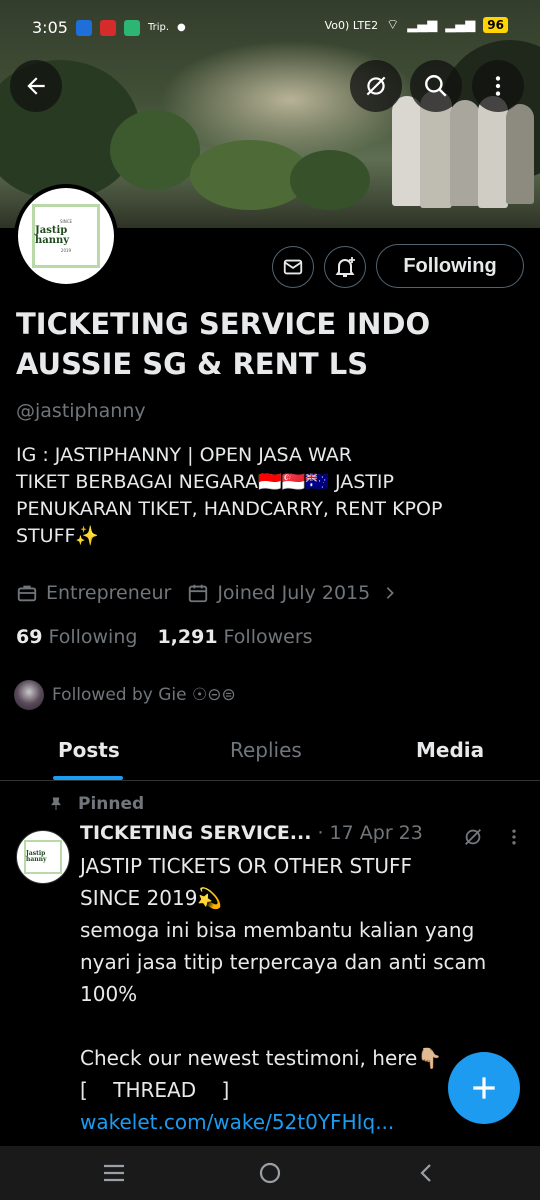 This screenshot has height=1200, width=540. I want to click on system-nav-bar, so click(270, 1173).